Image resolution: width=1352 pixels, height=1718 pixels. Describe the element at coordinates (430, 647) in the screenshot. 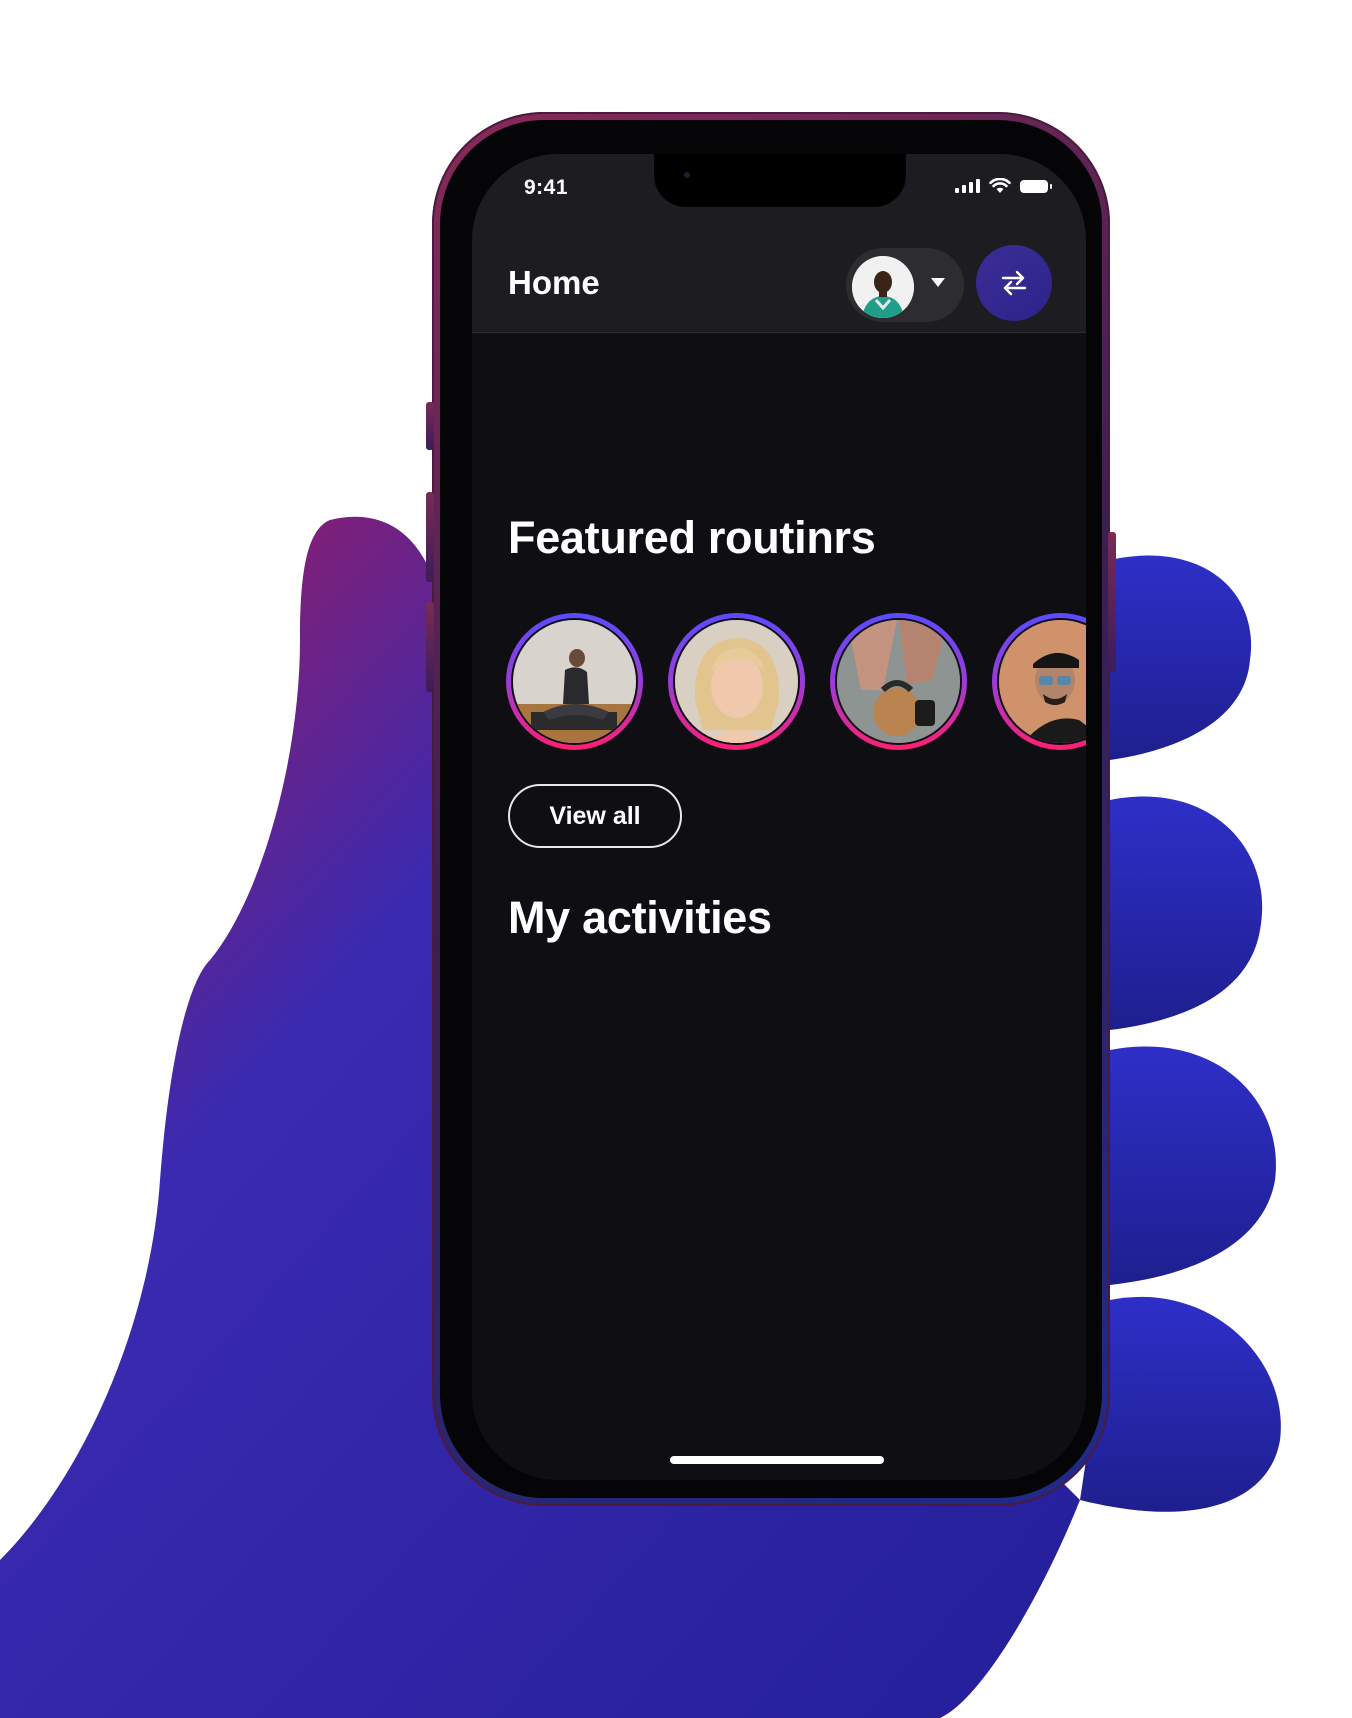

I see `volume-down-button` at that location.